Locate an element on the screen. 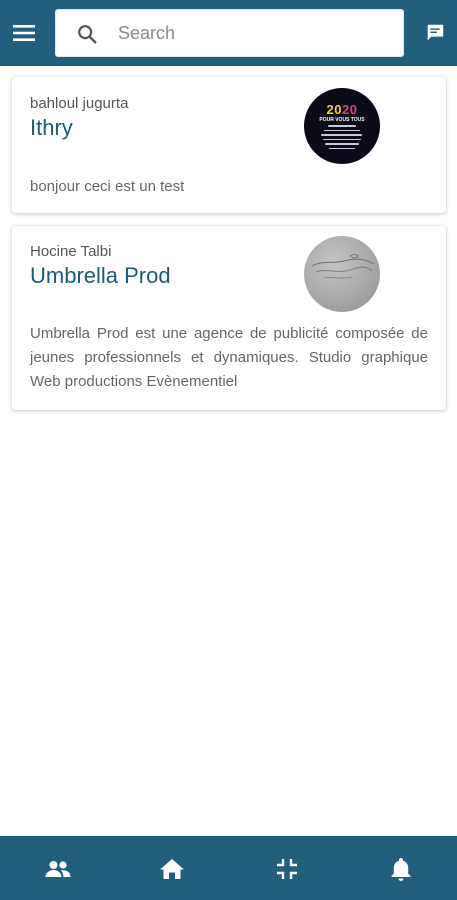 This screenshot has height=900, width=457. menu-icon is located at coordinates (24, 33).